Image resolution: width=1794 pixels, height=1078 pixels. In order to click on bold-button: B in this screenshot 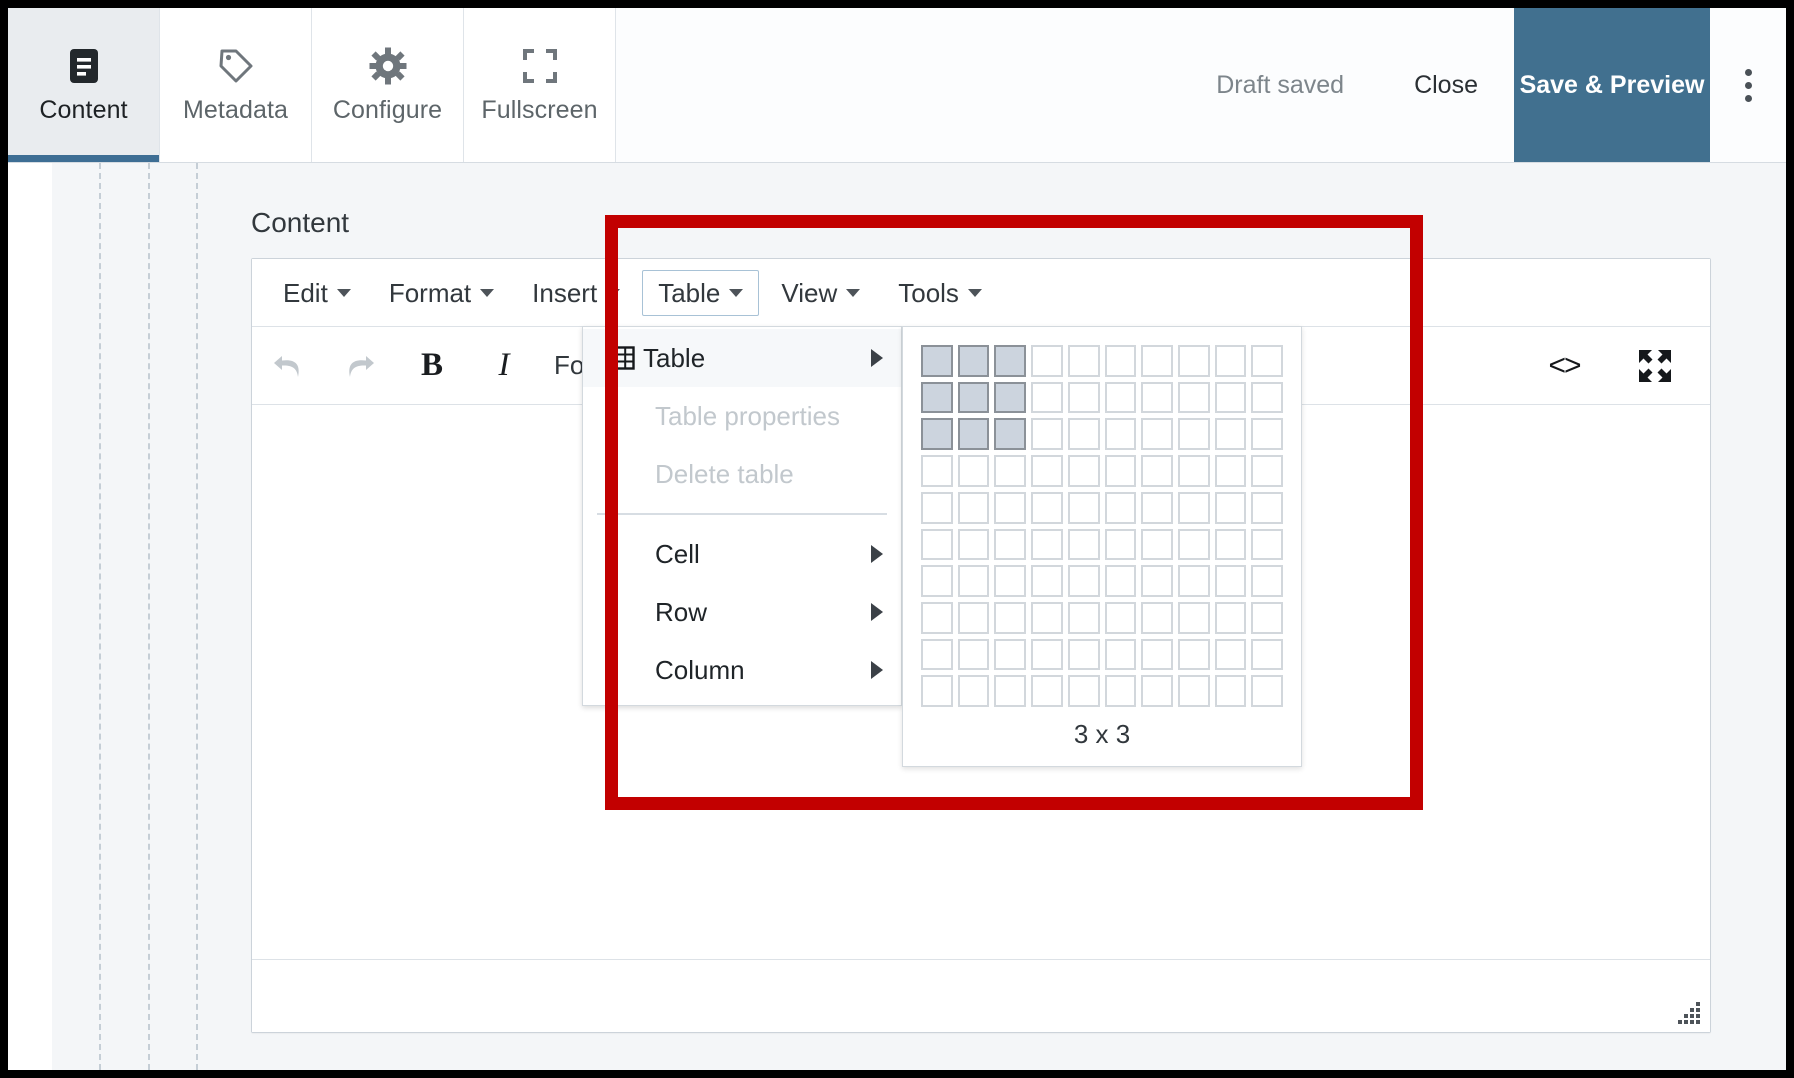, I will do `click(432, 365)`.